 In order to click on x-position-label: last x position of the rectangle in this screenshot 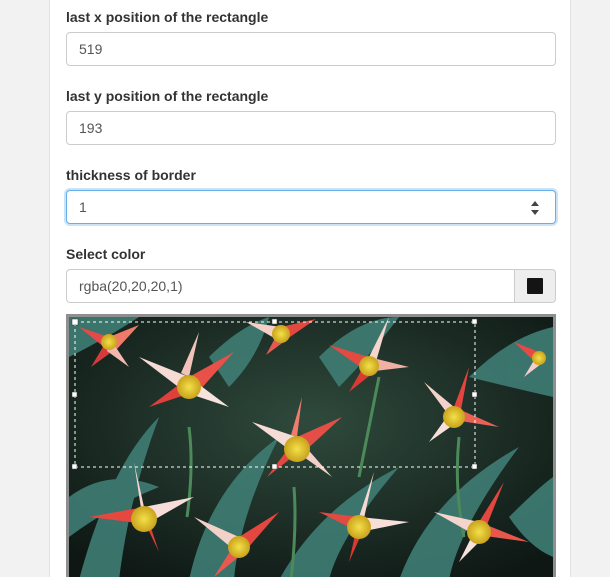, I will do `click(167, 17)`.